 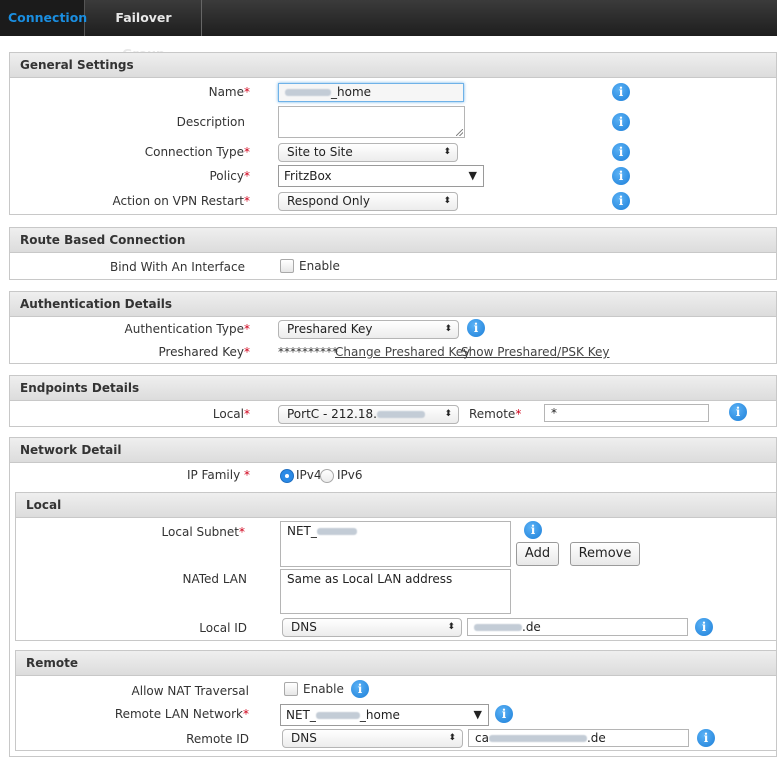 I want to click on remote-endpoint-input: *, so click(x=626, y=413).